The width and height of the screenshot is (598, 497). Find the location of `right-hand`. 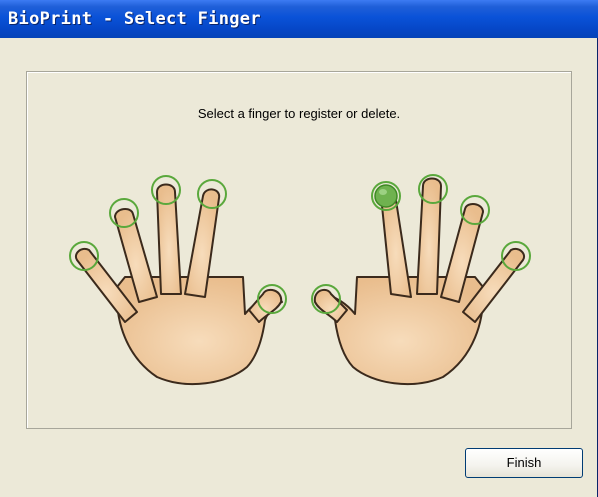

right-hand is located at coordinates (419, 281).